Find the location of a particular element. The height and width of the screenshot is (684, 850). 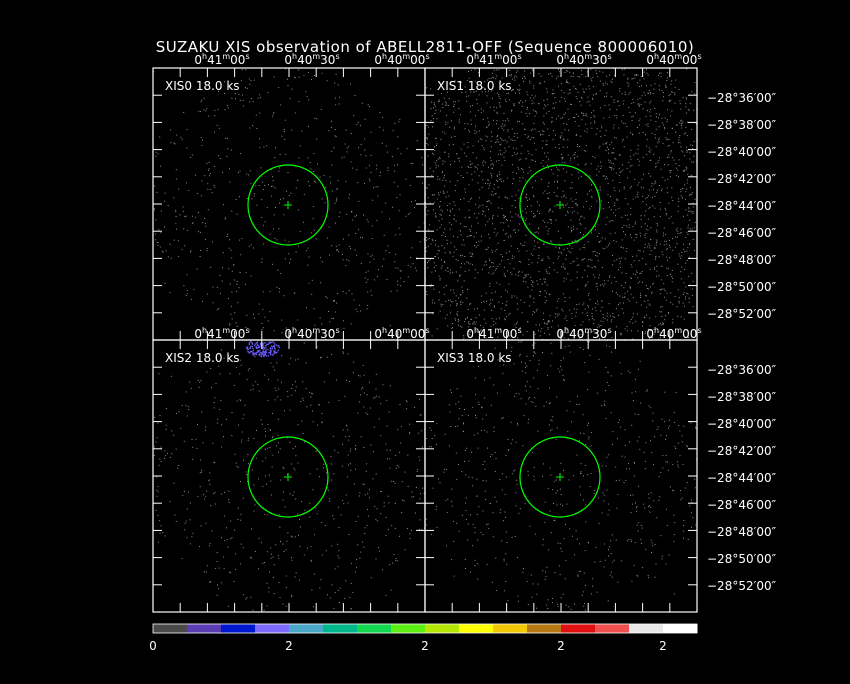

xis-panel-3: XIS3 18.0 ks is located at coordinates (561, 476).